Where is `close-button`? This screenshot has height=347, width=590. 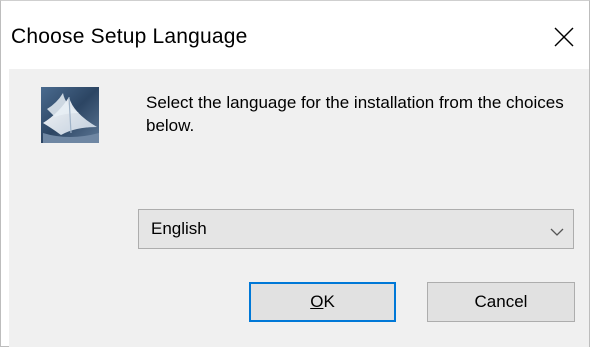
close-button is located at coordinates (565, 35).